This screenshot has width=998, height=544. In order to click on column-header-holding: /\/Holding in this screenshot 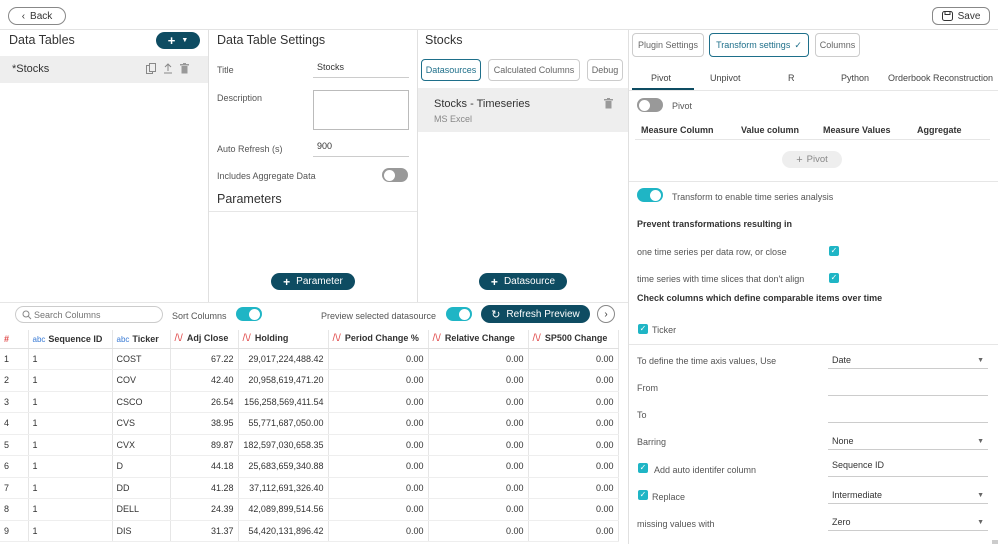, I will do `click(283, 339)`.